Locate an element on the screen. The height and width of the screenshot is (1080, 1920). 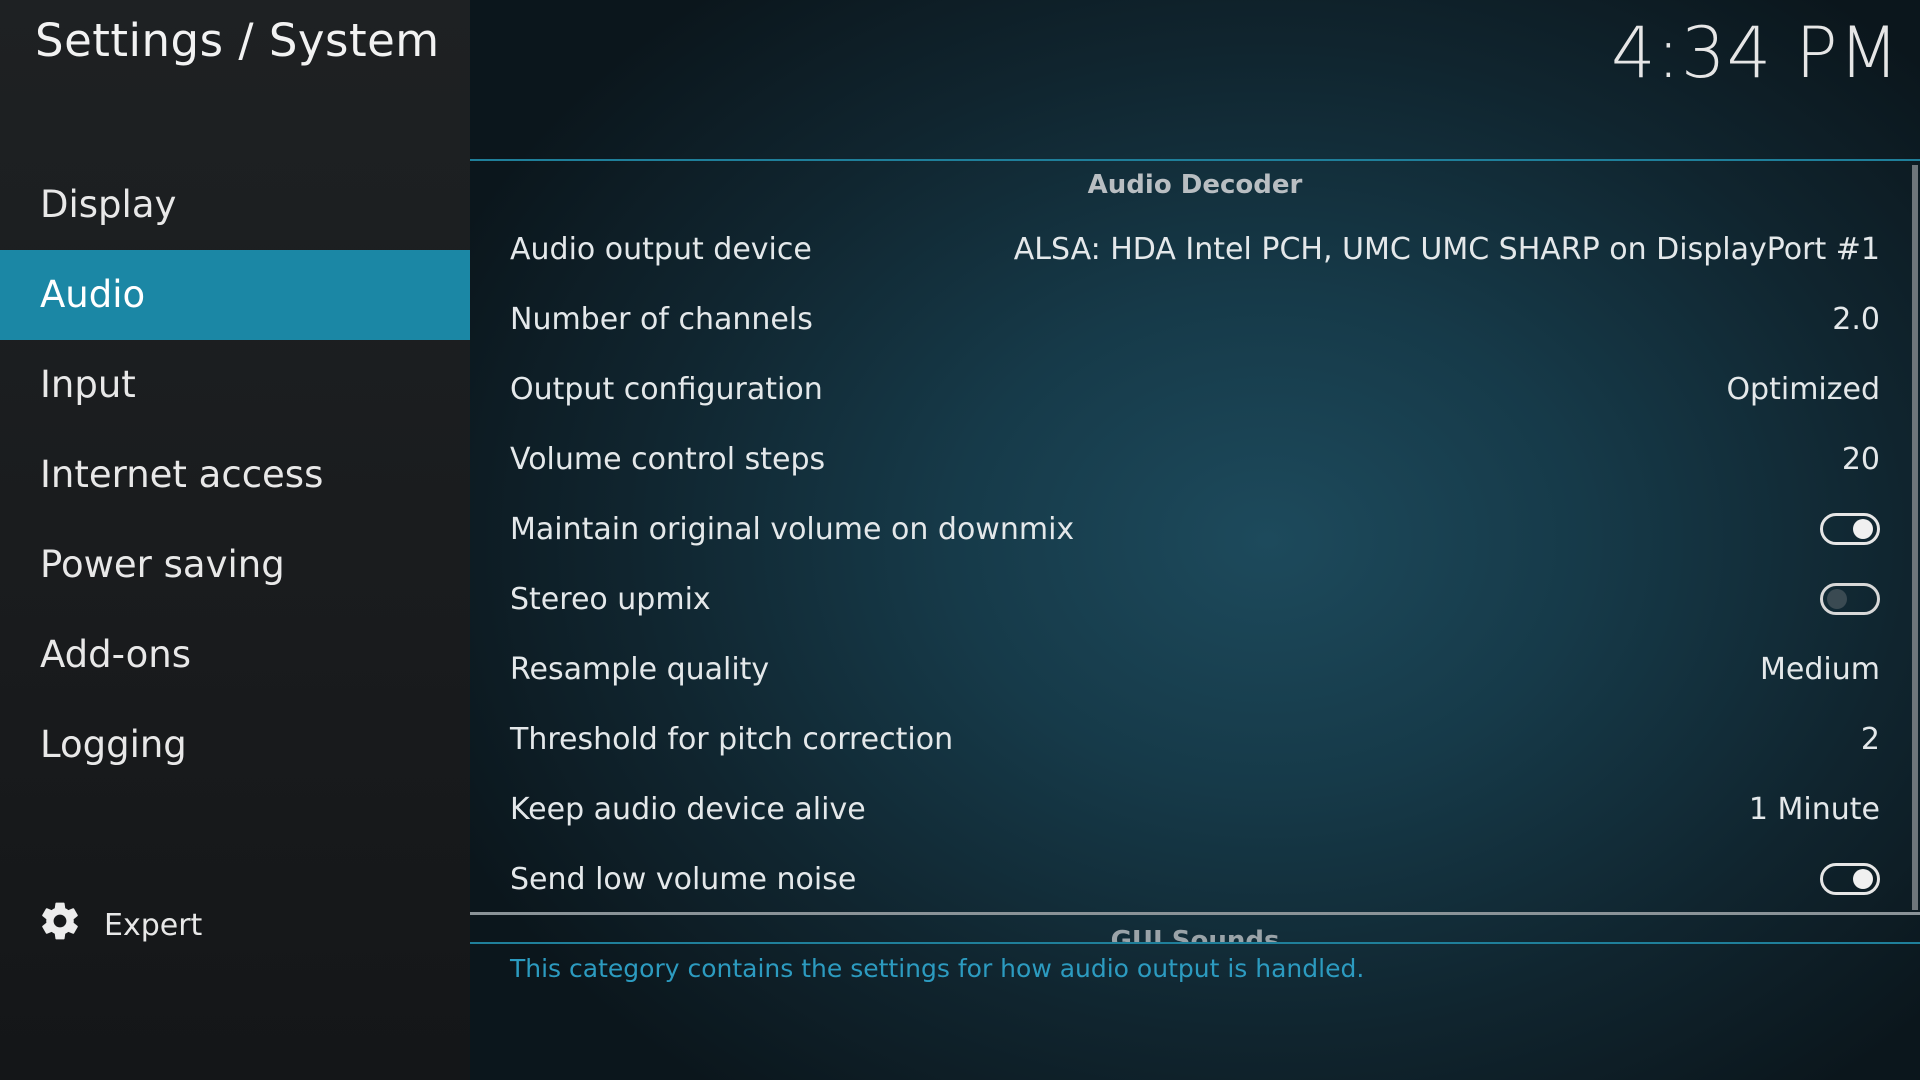
toggle-switch-off is located at coordinates (1850, 599).